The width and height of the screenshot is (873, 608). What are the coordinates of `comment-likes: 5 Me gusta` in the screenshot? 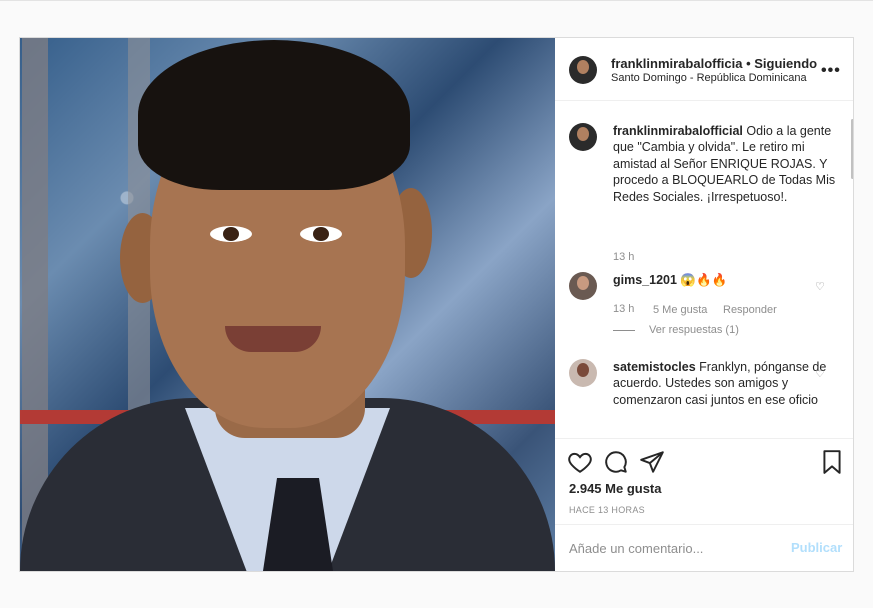 It's located at (680, 310).